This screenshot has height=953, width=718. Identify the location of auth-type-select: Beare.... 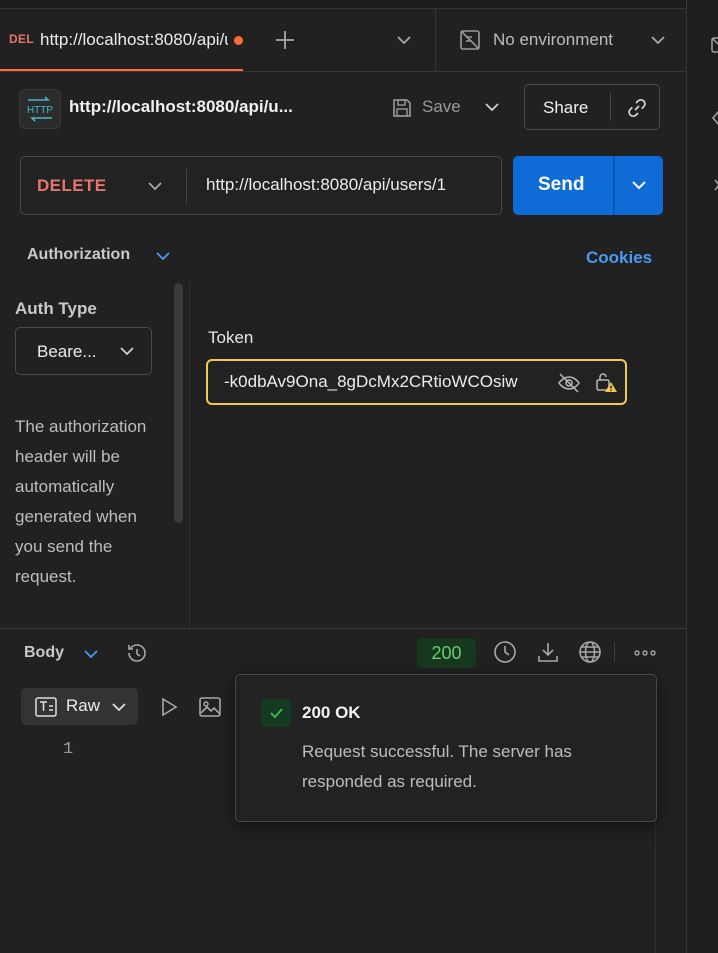
(83, 351).